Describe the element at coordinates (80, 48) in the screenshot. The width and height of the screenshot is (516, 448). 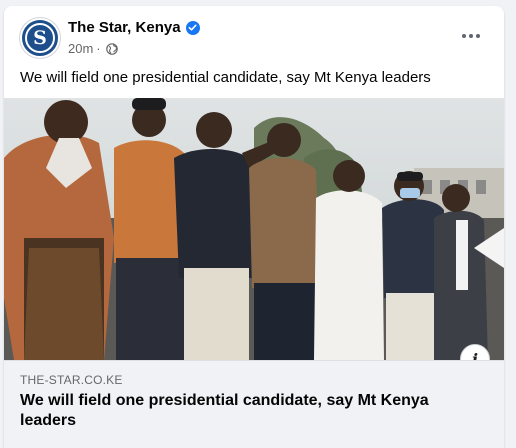
I see `post-timestamp: 20m` at that location.